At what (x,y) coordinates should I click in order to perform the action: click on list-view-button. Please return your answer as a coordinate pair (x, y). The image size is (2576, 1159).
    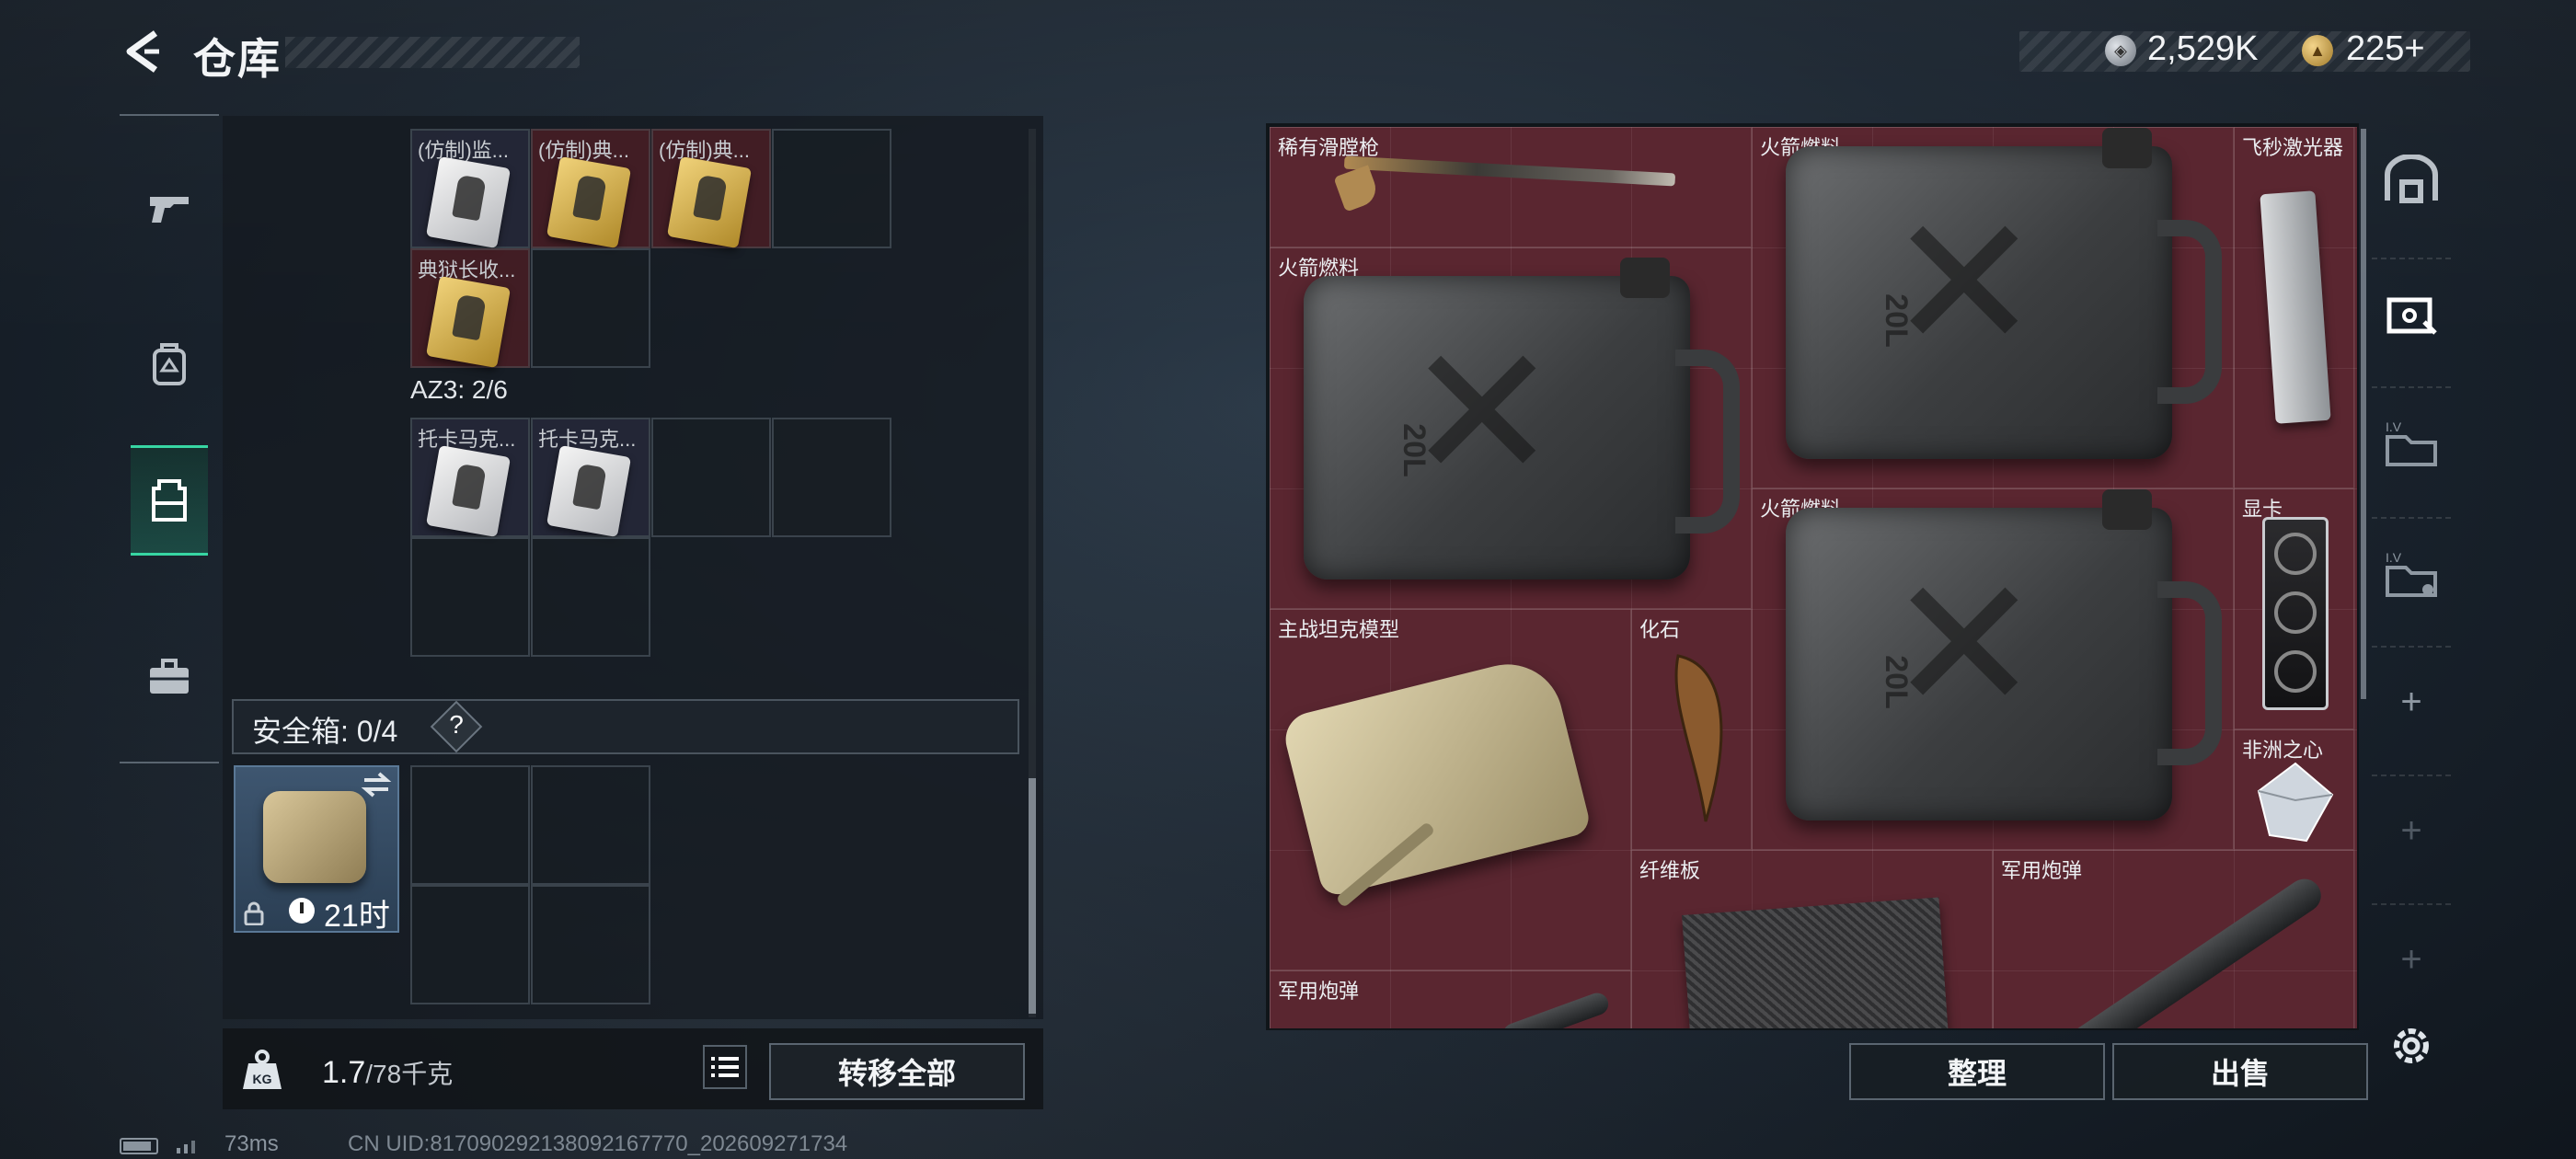
    Looking at the image, I should click on (725, 1067).